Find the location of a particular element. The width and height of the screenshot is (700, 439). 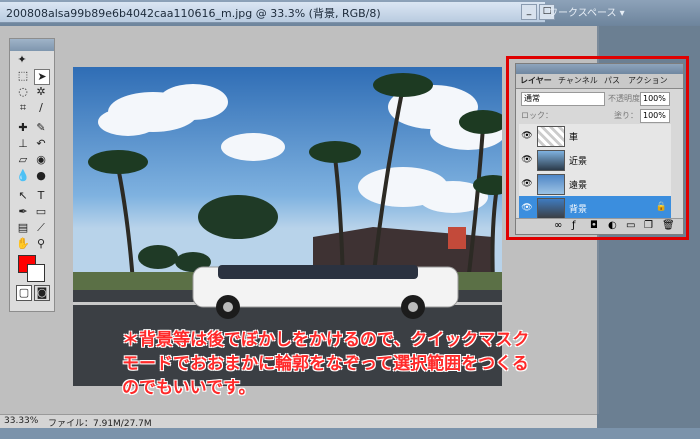

eraser-tool-icon: ▱ is located at coordinates (23, 160).